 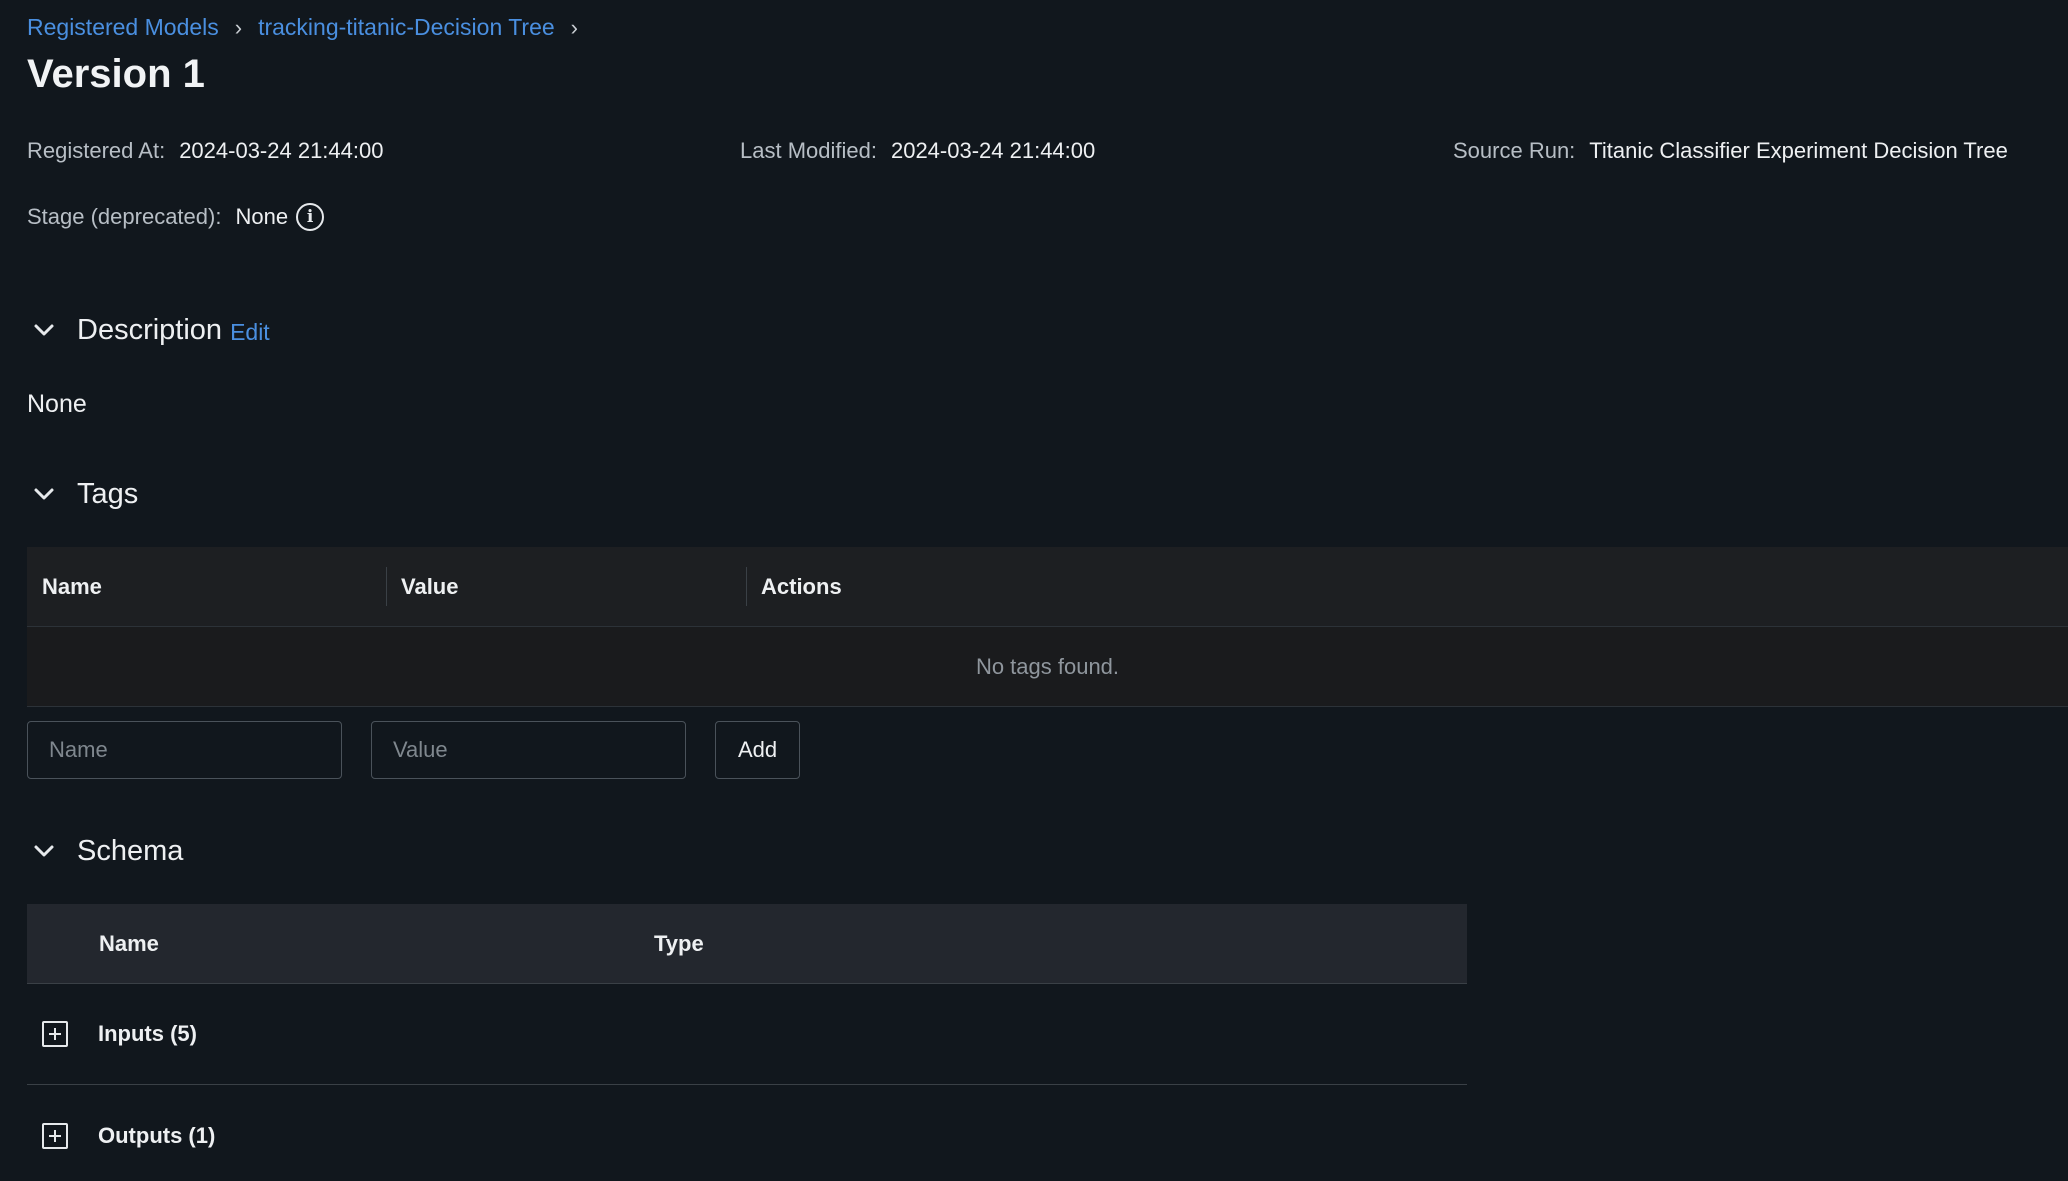 What do you see at coordinates (129, 943) in the screenshot?
I see `schema-col-name: Name` at bounding box center [129, 943].